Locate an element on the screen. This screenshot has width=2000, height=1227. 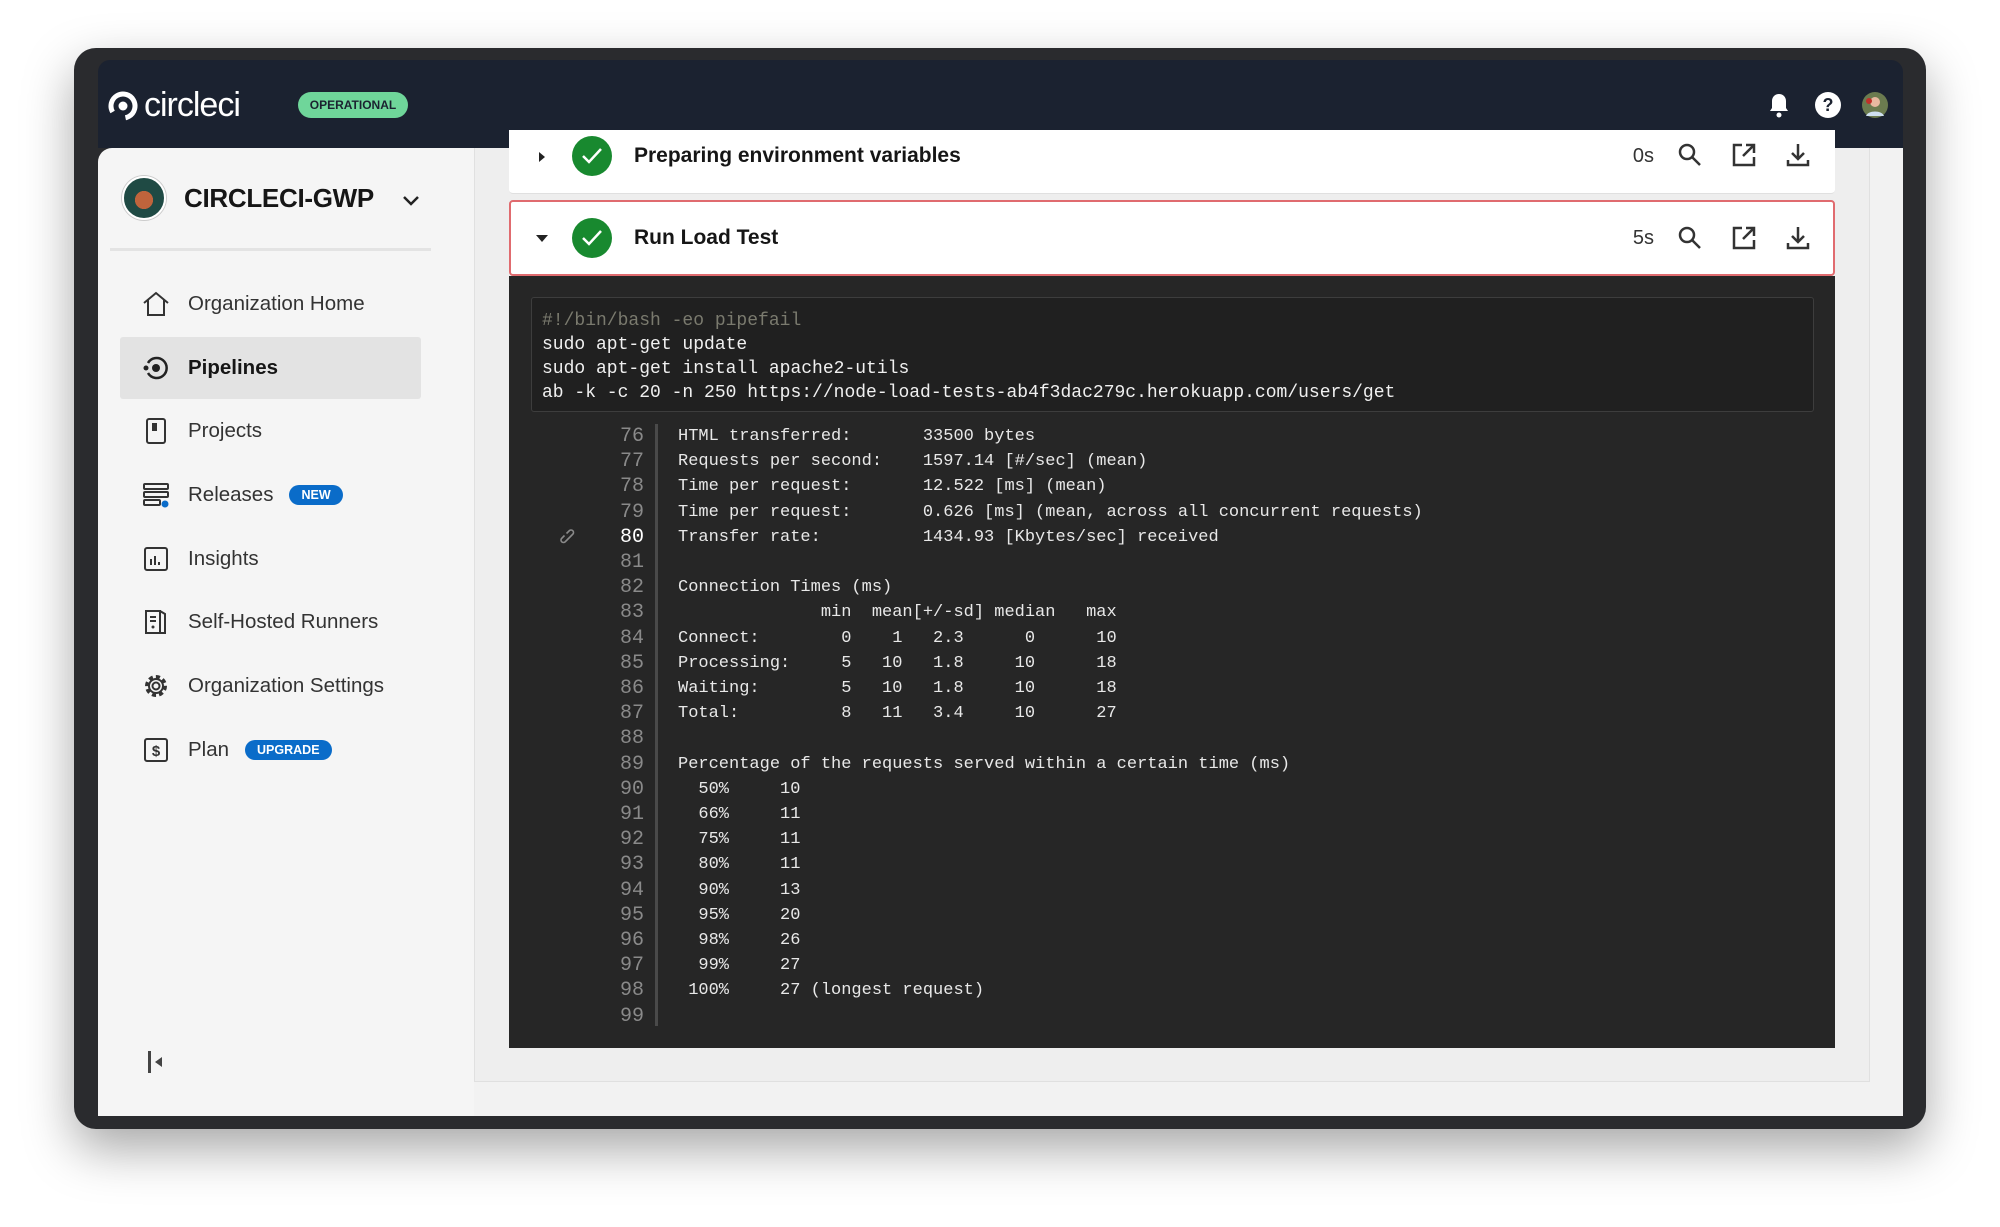
sidebar-item-organization-home: Organization Home is located at coordinates (270, 304).